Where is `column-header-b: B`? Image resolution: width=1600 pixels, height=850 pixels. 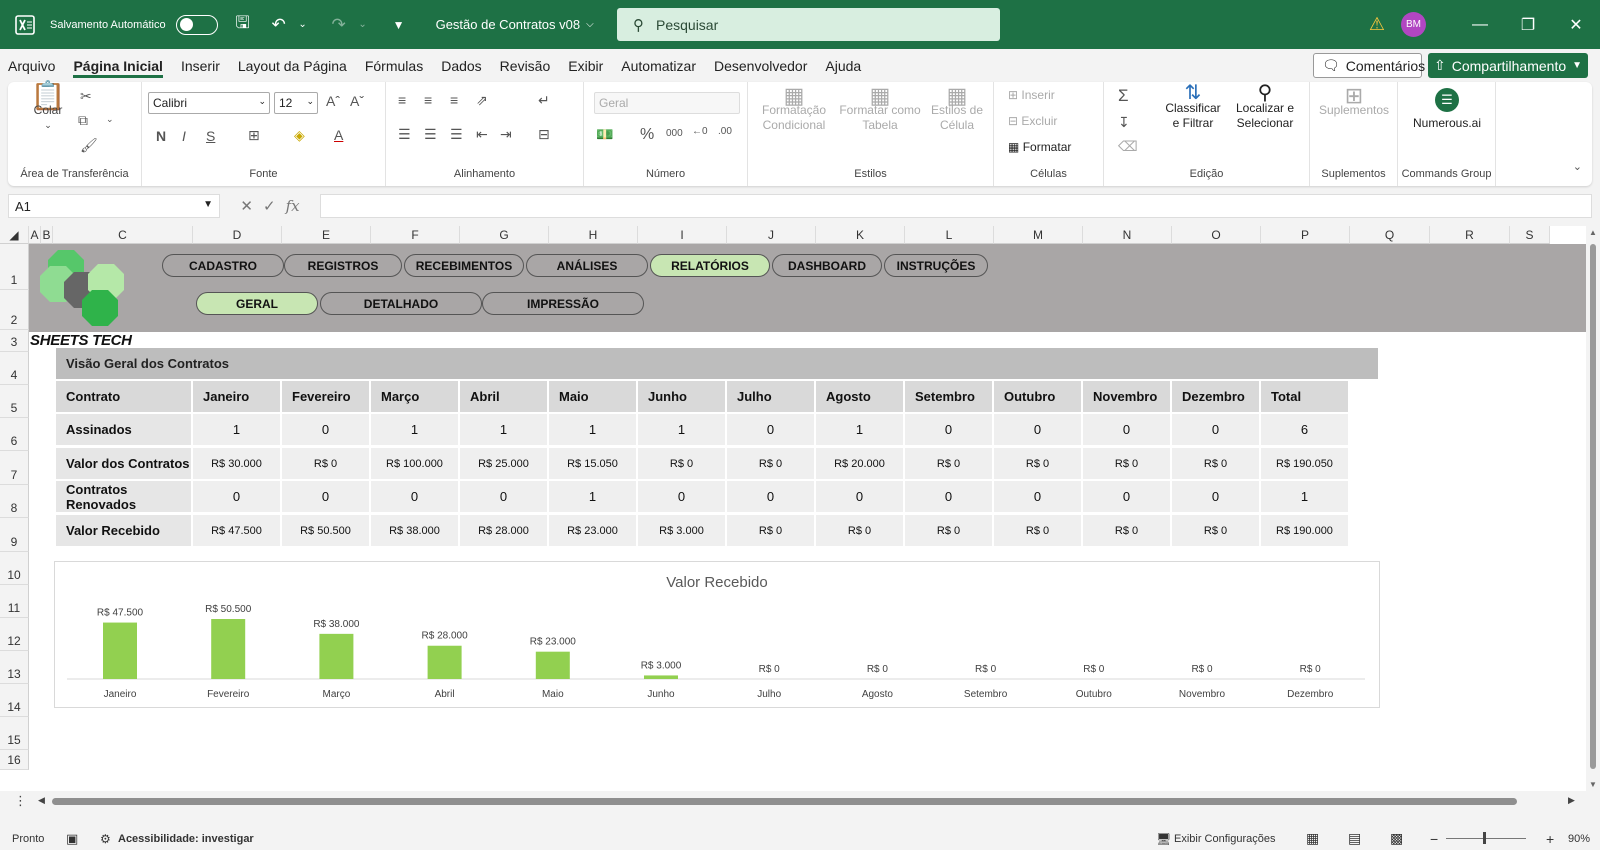 column-header-b: B is located at coordinates (47, 235).